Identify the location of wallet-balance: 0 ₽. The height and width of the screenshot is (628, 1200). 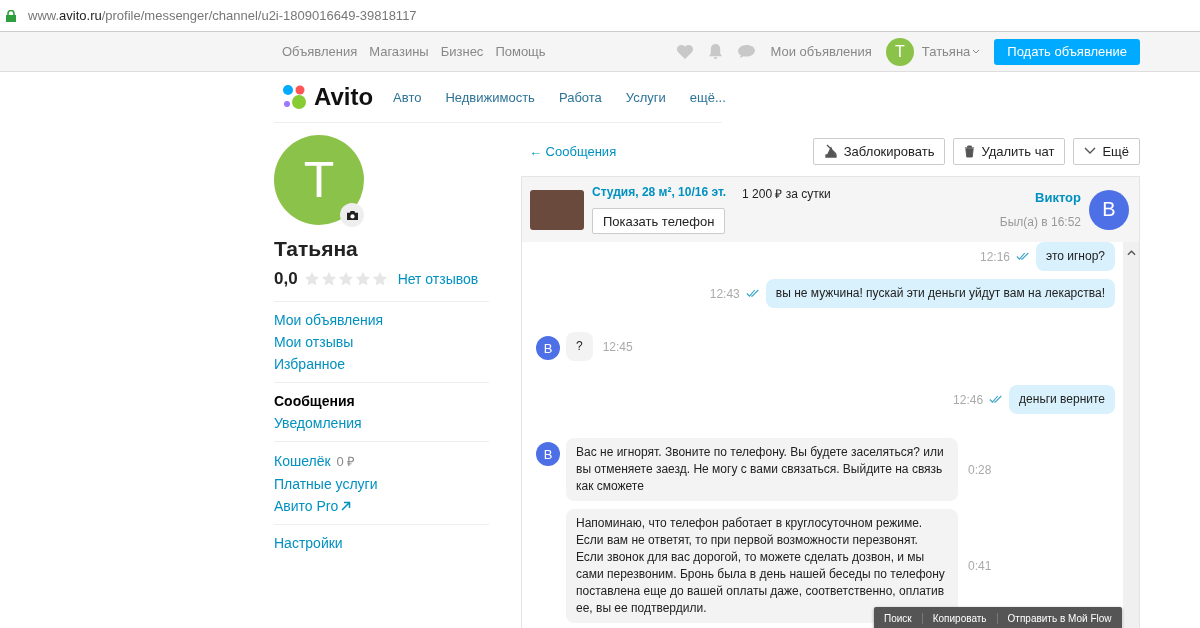
(346, 461).